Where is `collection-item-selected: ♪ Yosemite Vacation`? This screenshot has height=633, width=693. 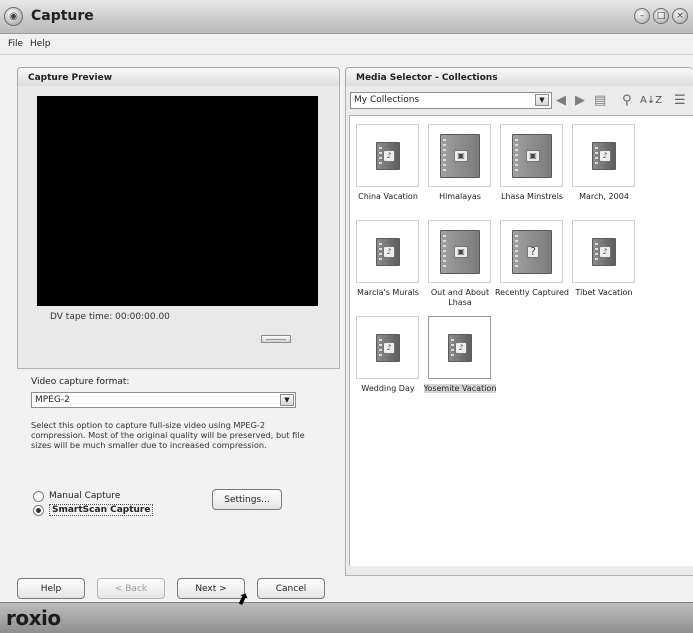
collection-item-selected: ♪ Yosemite Vacation is located at coordinates (460, 359).